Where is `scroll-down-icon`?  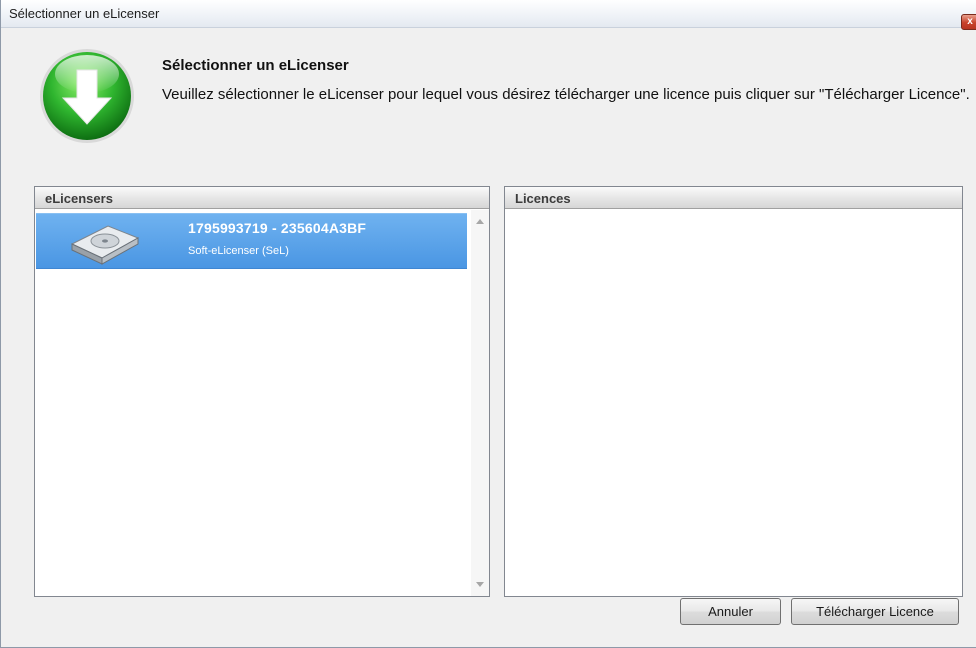
scroll-down-icon is located at coordinates (480, 584).